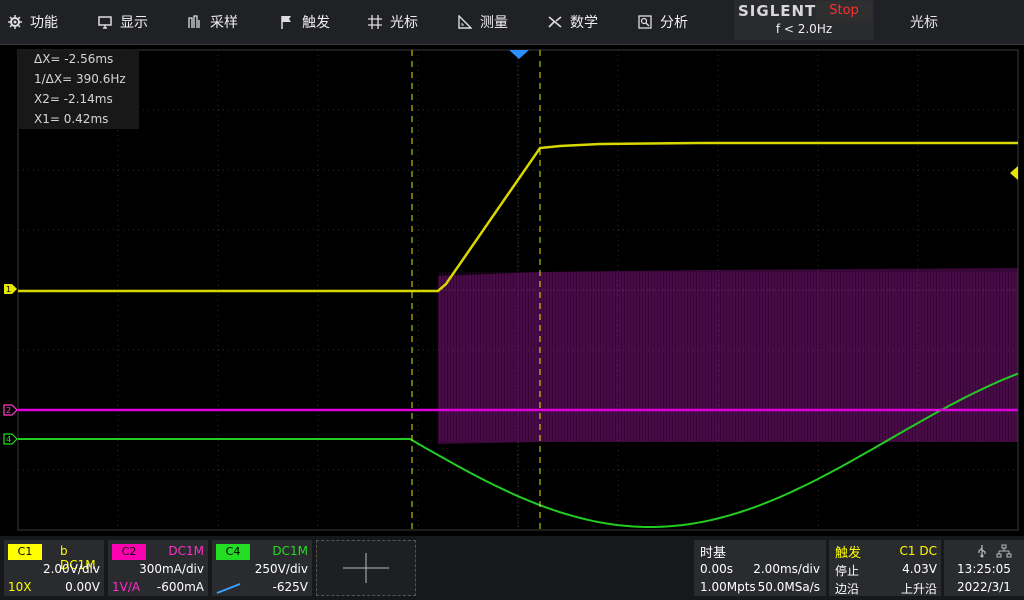  I want to click on trigger-info-box: 触发 C1 DC 停止 4.03V 边沿 上升沿, so click(885, 568).